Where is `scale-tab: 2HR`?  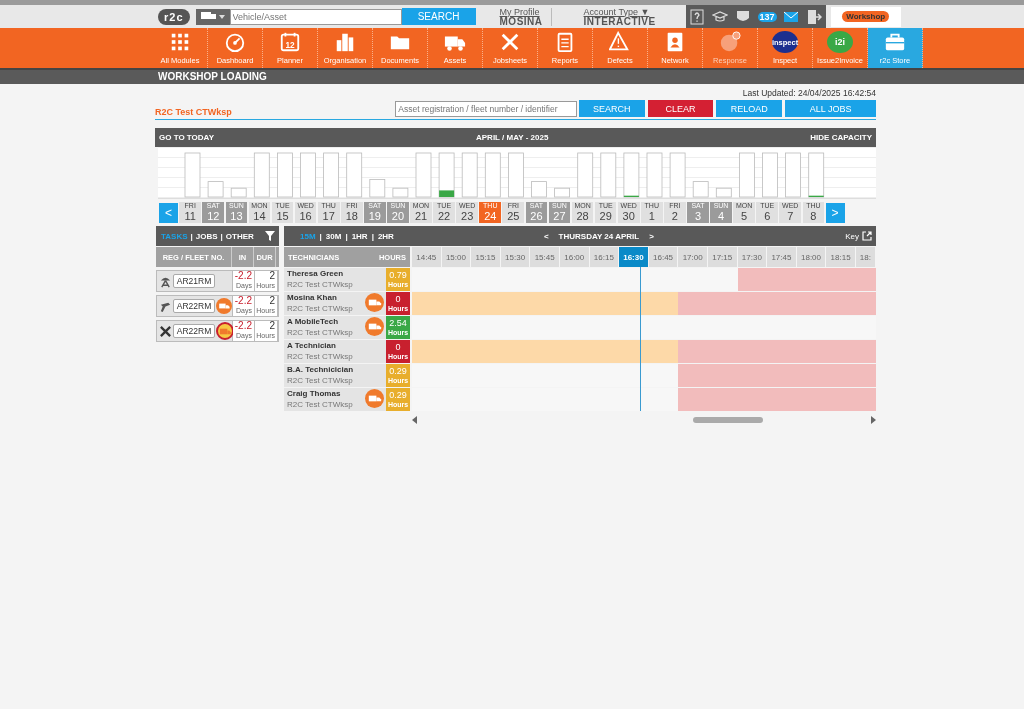
scale-tab: 2HR is located at coordinates (385, 236).